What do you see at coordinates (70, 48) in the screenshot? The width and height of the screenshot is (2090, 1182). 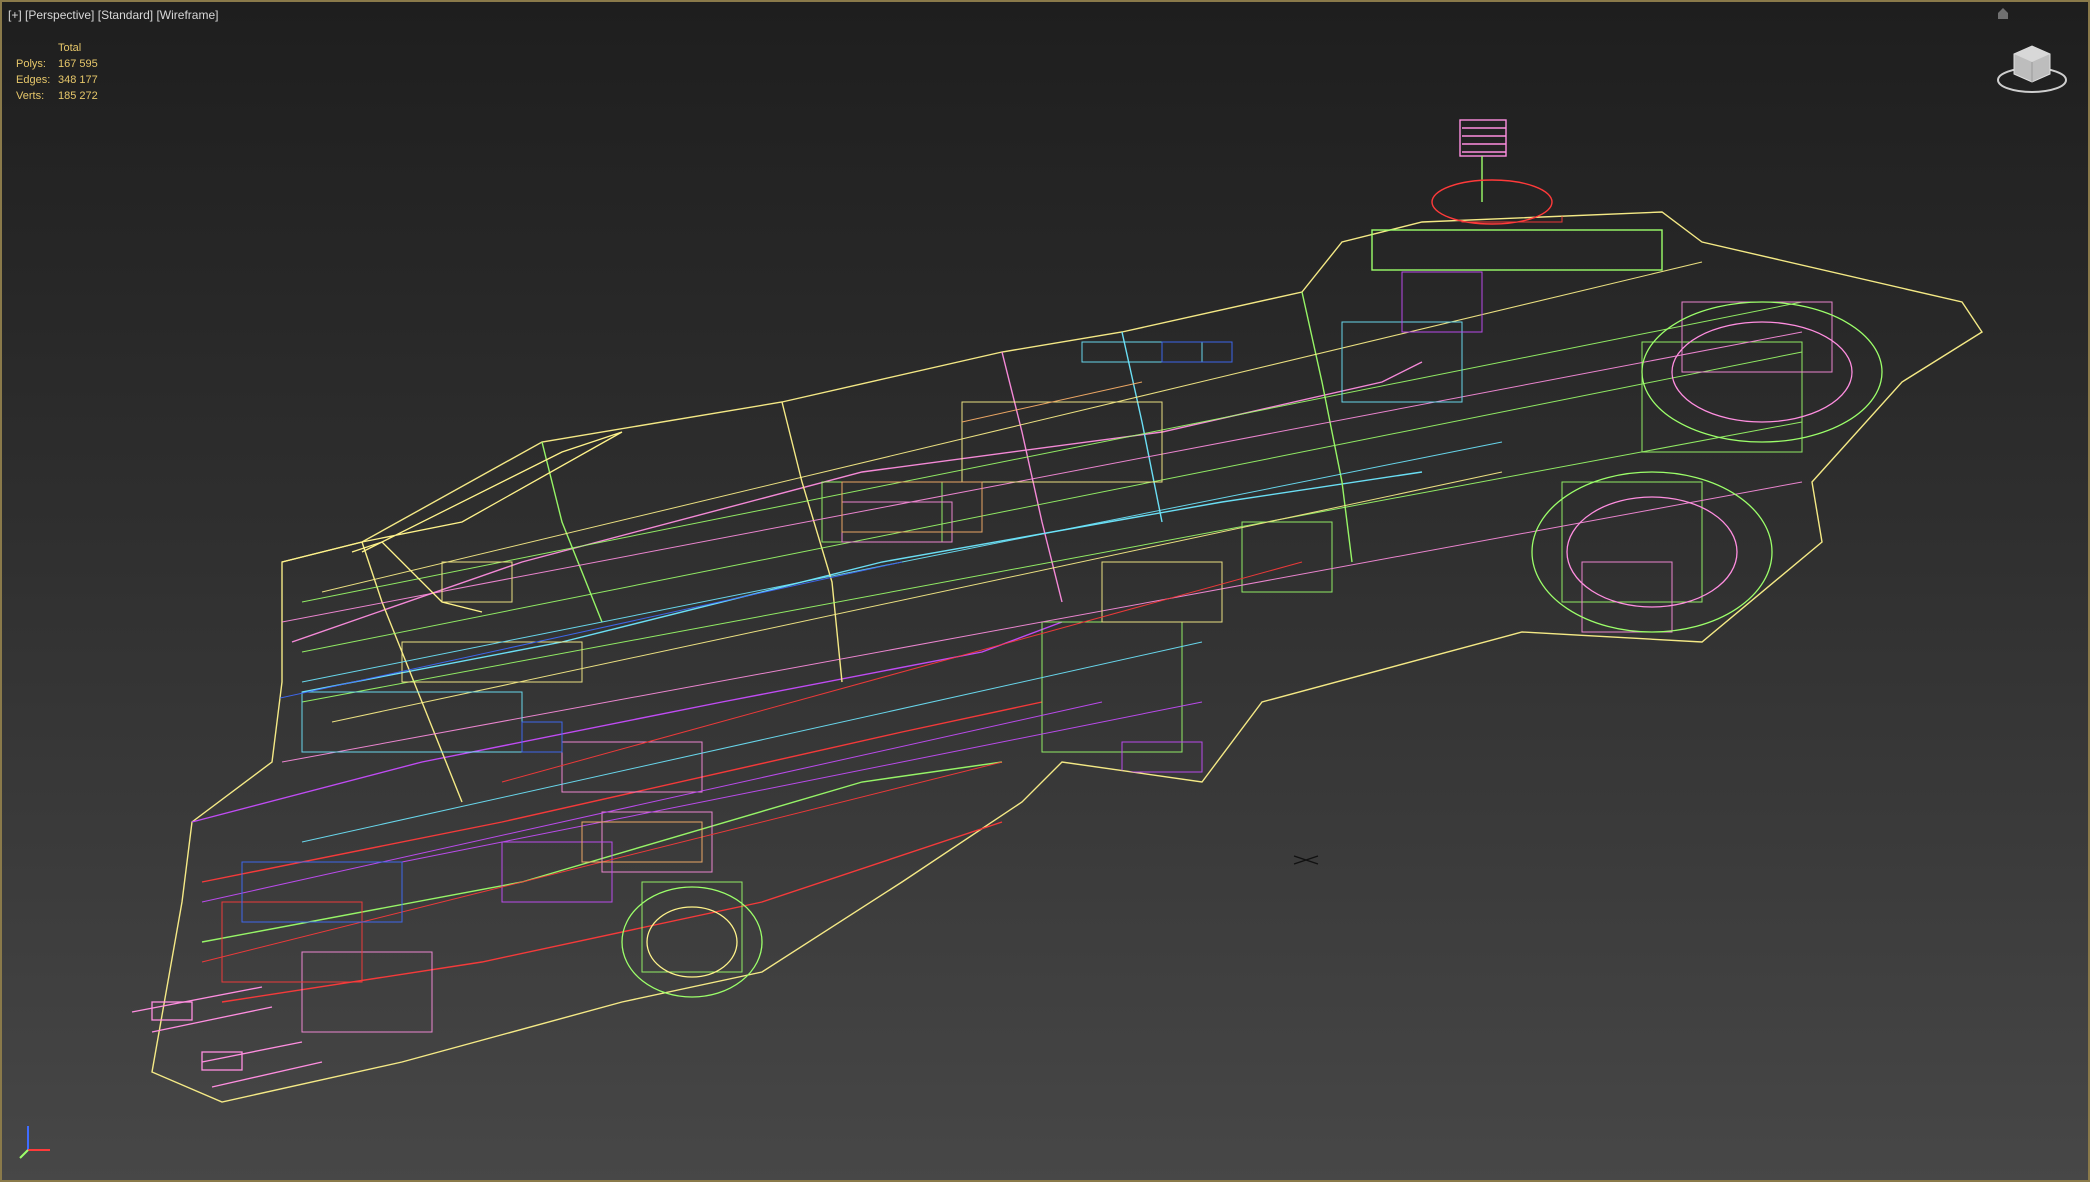 I see `stats-header: Total` at bounding box center [70, 48].